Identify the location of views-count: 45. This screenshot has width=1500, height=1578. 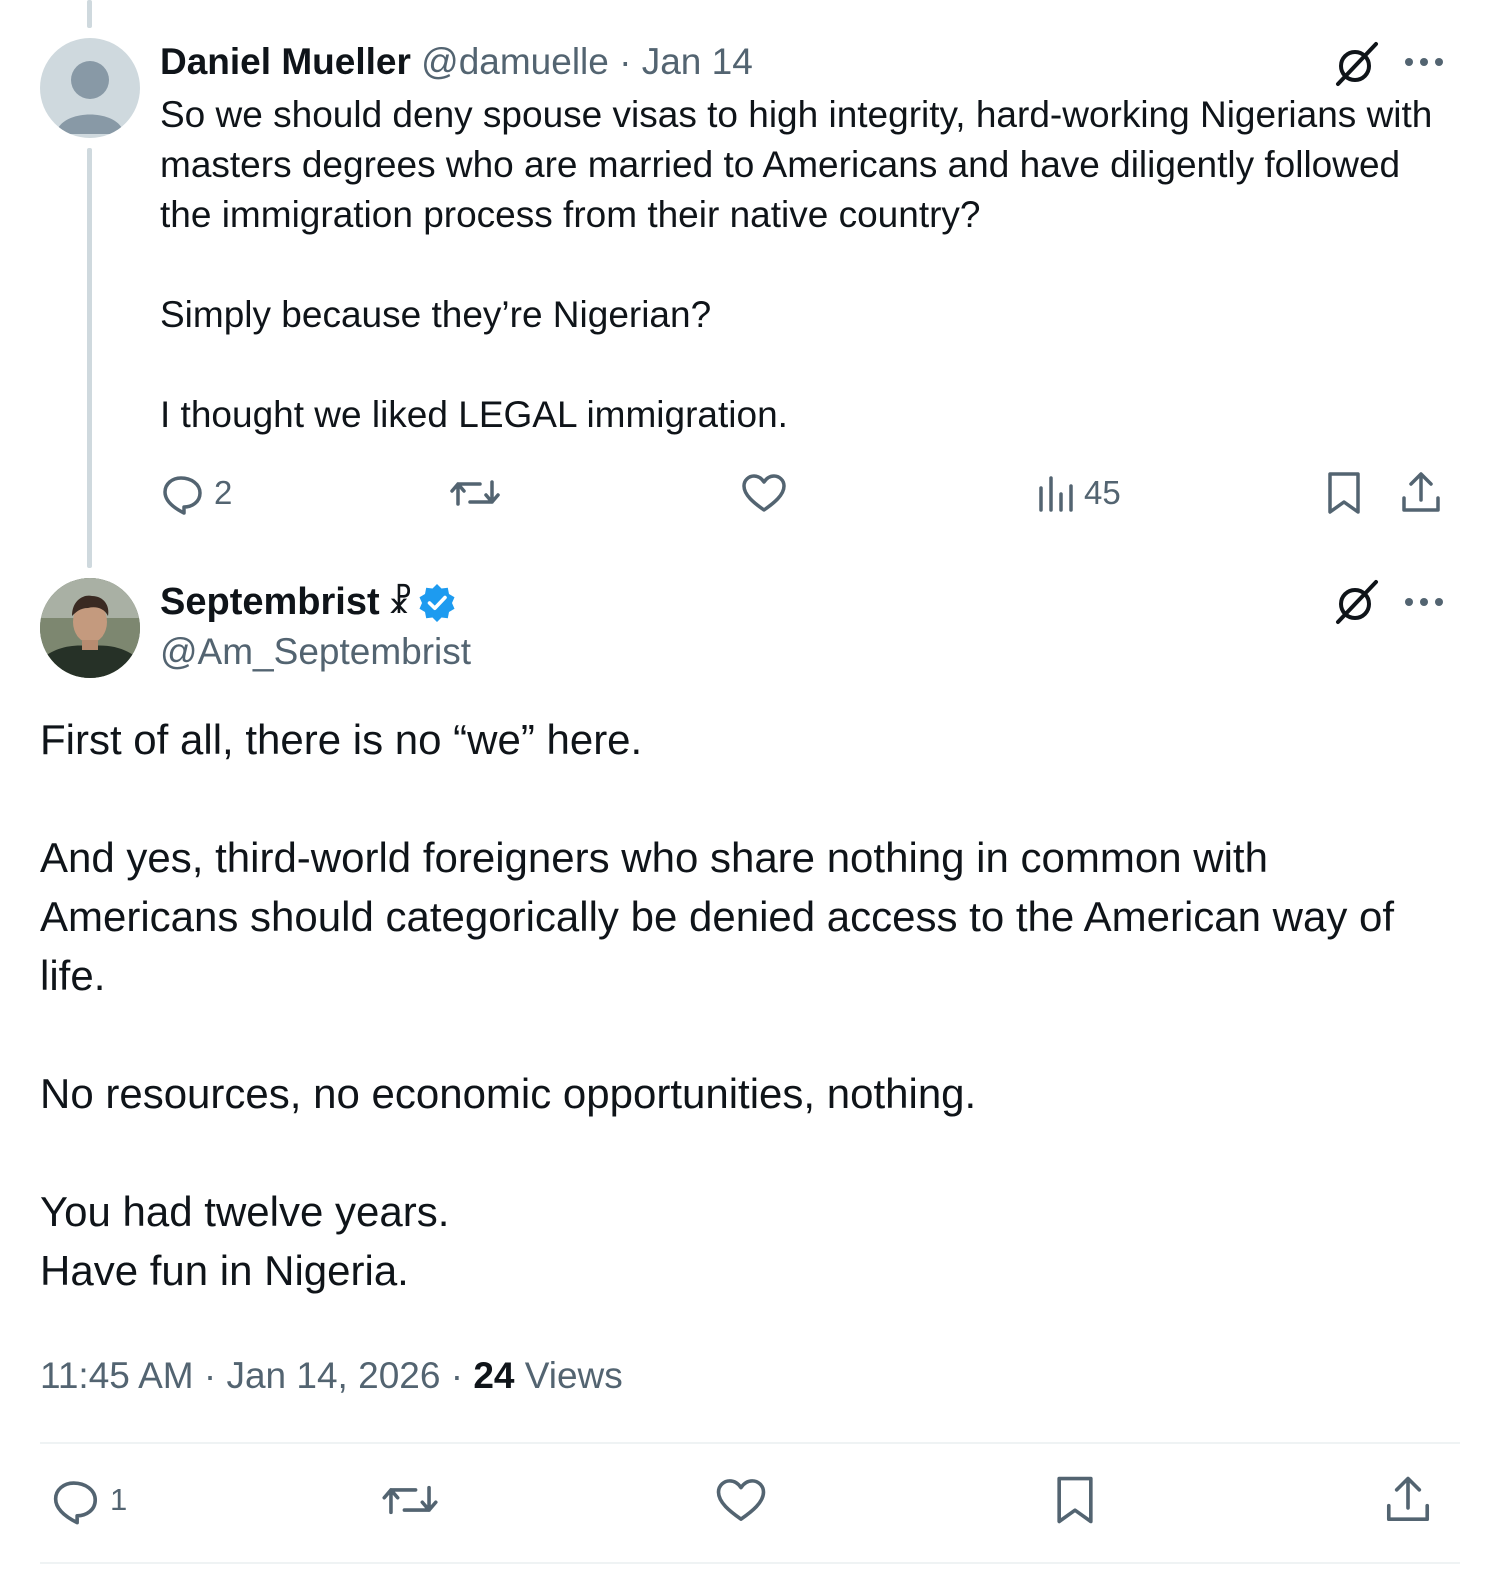
(1102, 492).